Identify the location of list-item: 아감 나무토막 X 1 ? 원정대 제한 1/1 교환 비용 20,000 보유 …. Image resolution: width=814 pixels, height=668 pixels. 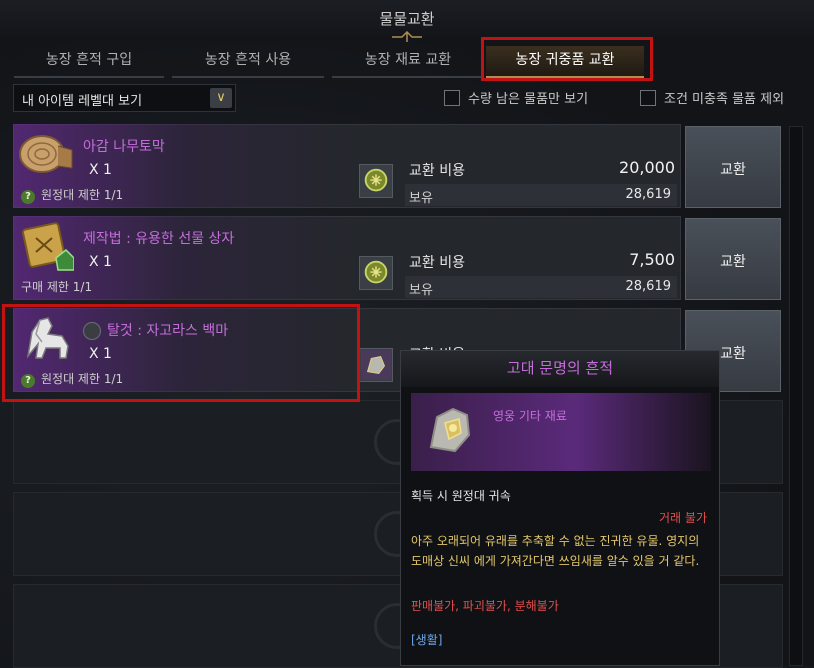
(398, 166).